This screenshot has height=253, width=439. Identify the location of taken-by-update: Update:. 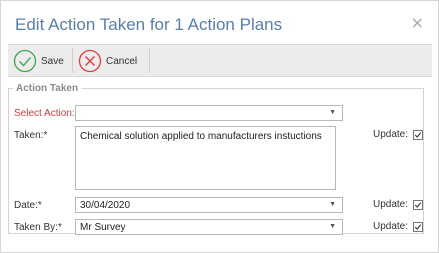
(398, 226).